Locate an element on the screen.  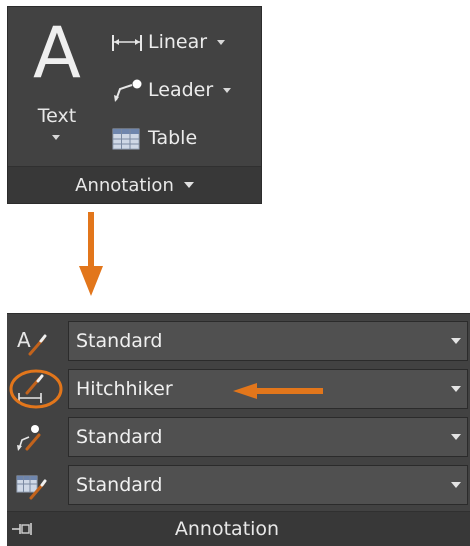
leader-icon is located at coordinates (128, 90).